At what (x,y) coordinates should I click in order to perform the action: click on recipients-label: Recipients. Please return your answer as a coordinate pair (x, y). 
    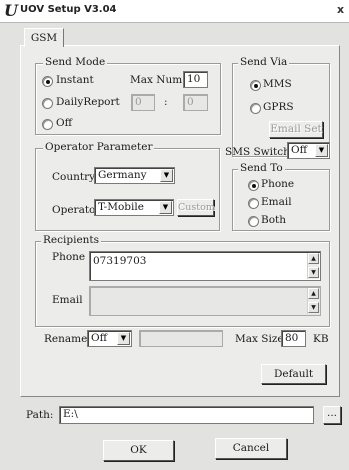
    Looking at the image, I should click on (71, 240).